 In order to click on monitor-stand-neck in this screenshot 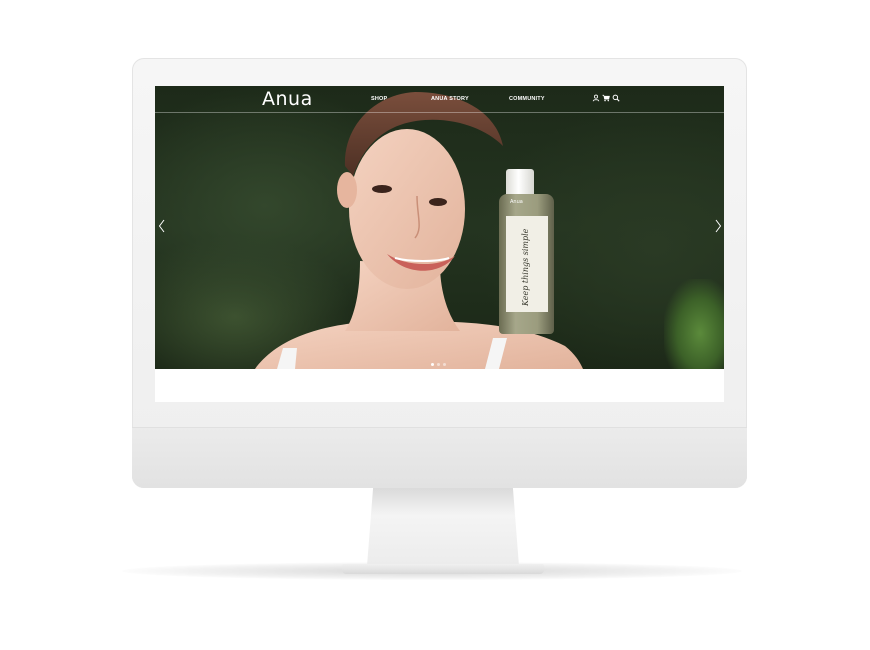, I will do `click(443, 527)`.